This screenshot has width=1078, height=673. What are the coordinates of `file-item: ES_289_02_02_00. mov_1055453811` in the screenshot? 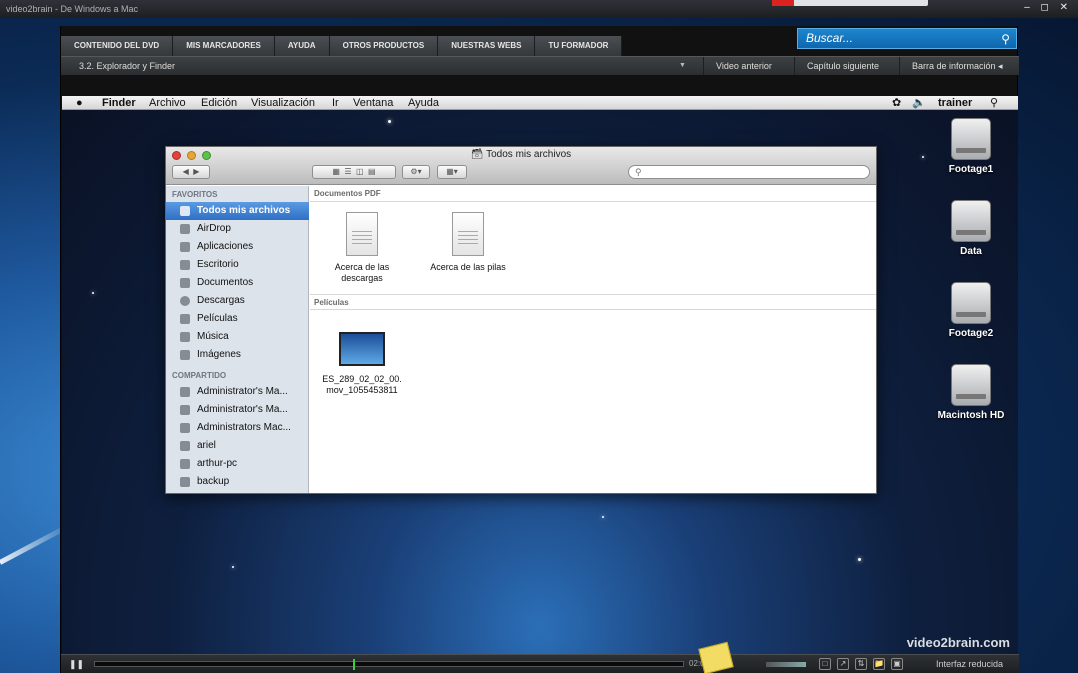 It's located at (362, 364).